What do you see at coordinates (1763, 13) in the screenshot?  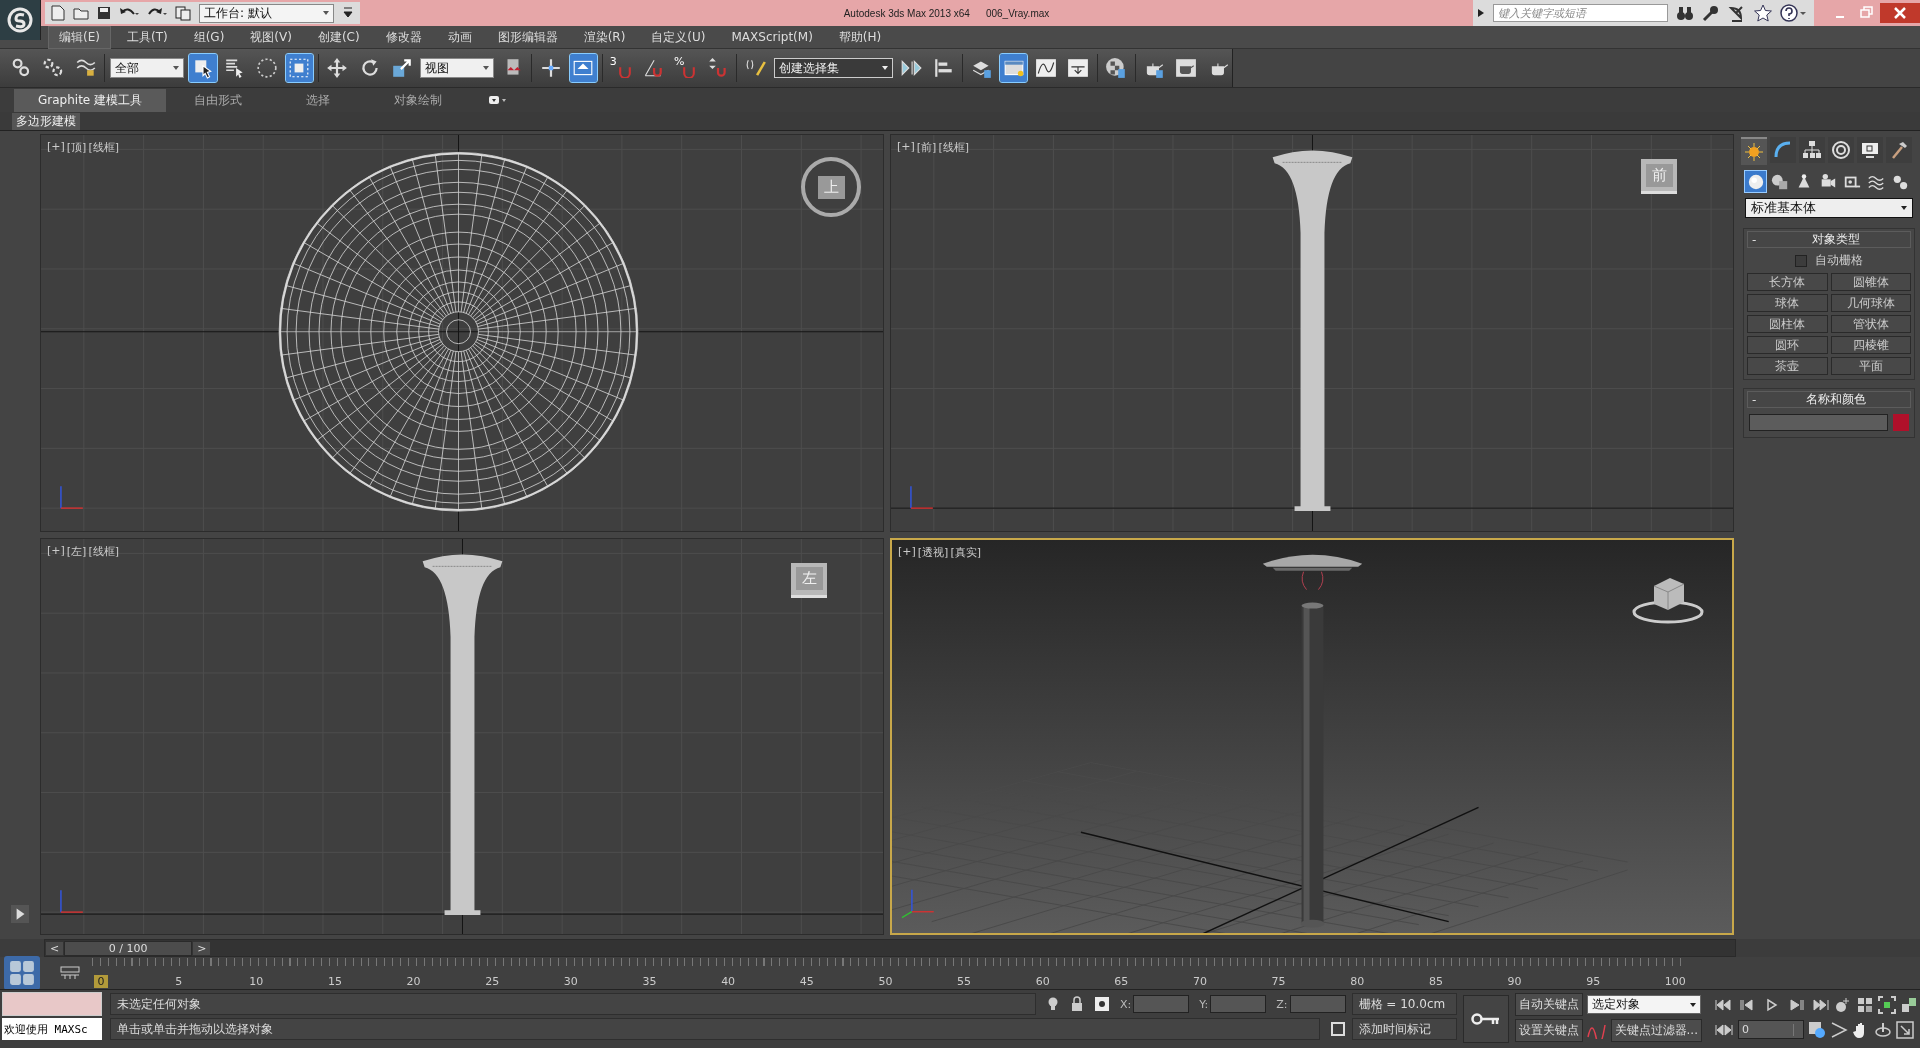 I see `star-icon` at bounding box center [1763, 13].